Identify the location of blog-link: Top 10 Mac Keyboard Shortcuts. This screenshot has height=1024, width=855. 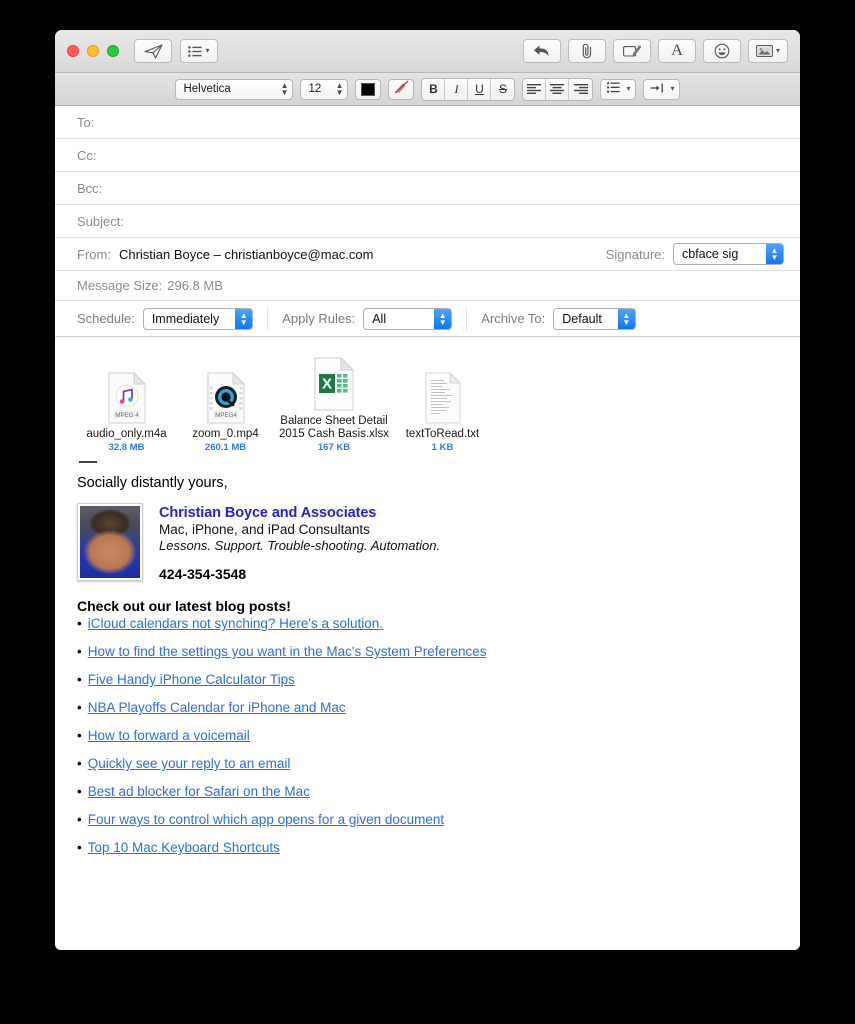
(184, 847).